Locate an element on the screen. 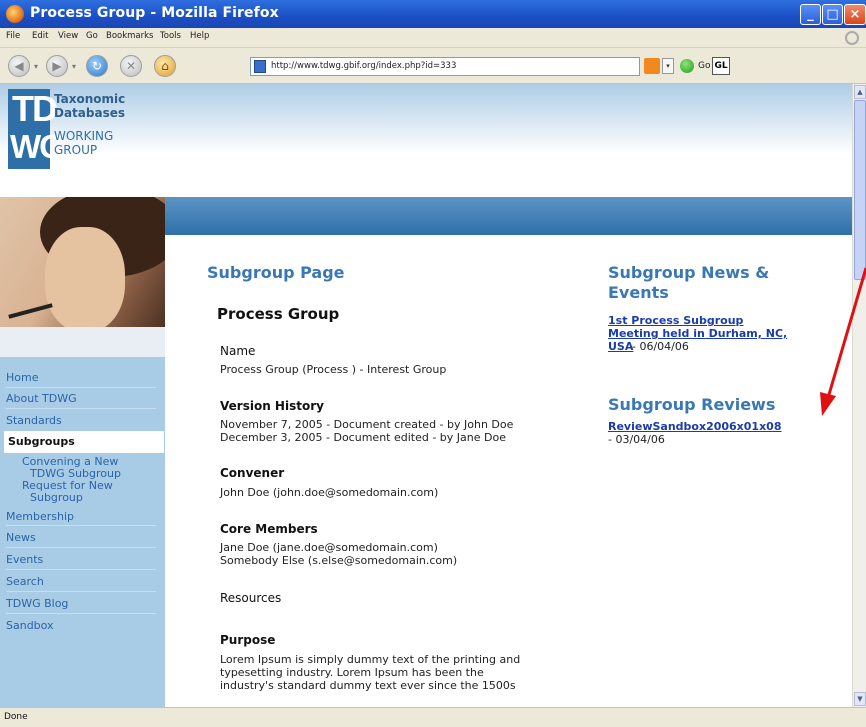 The image size is (866, 727). forward-icon: ▶ is located at coordinates (57, 66).